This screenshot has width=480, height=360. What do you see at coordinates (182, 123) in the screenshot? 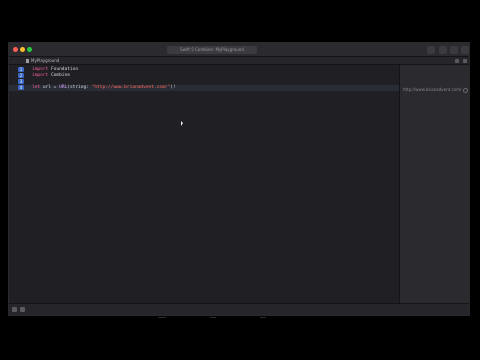
I see `mouse-pointer-icon` at bounding box center [182, 123].